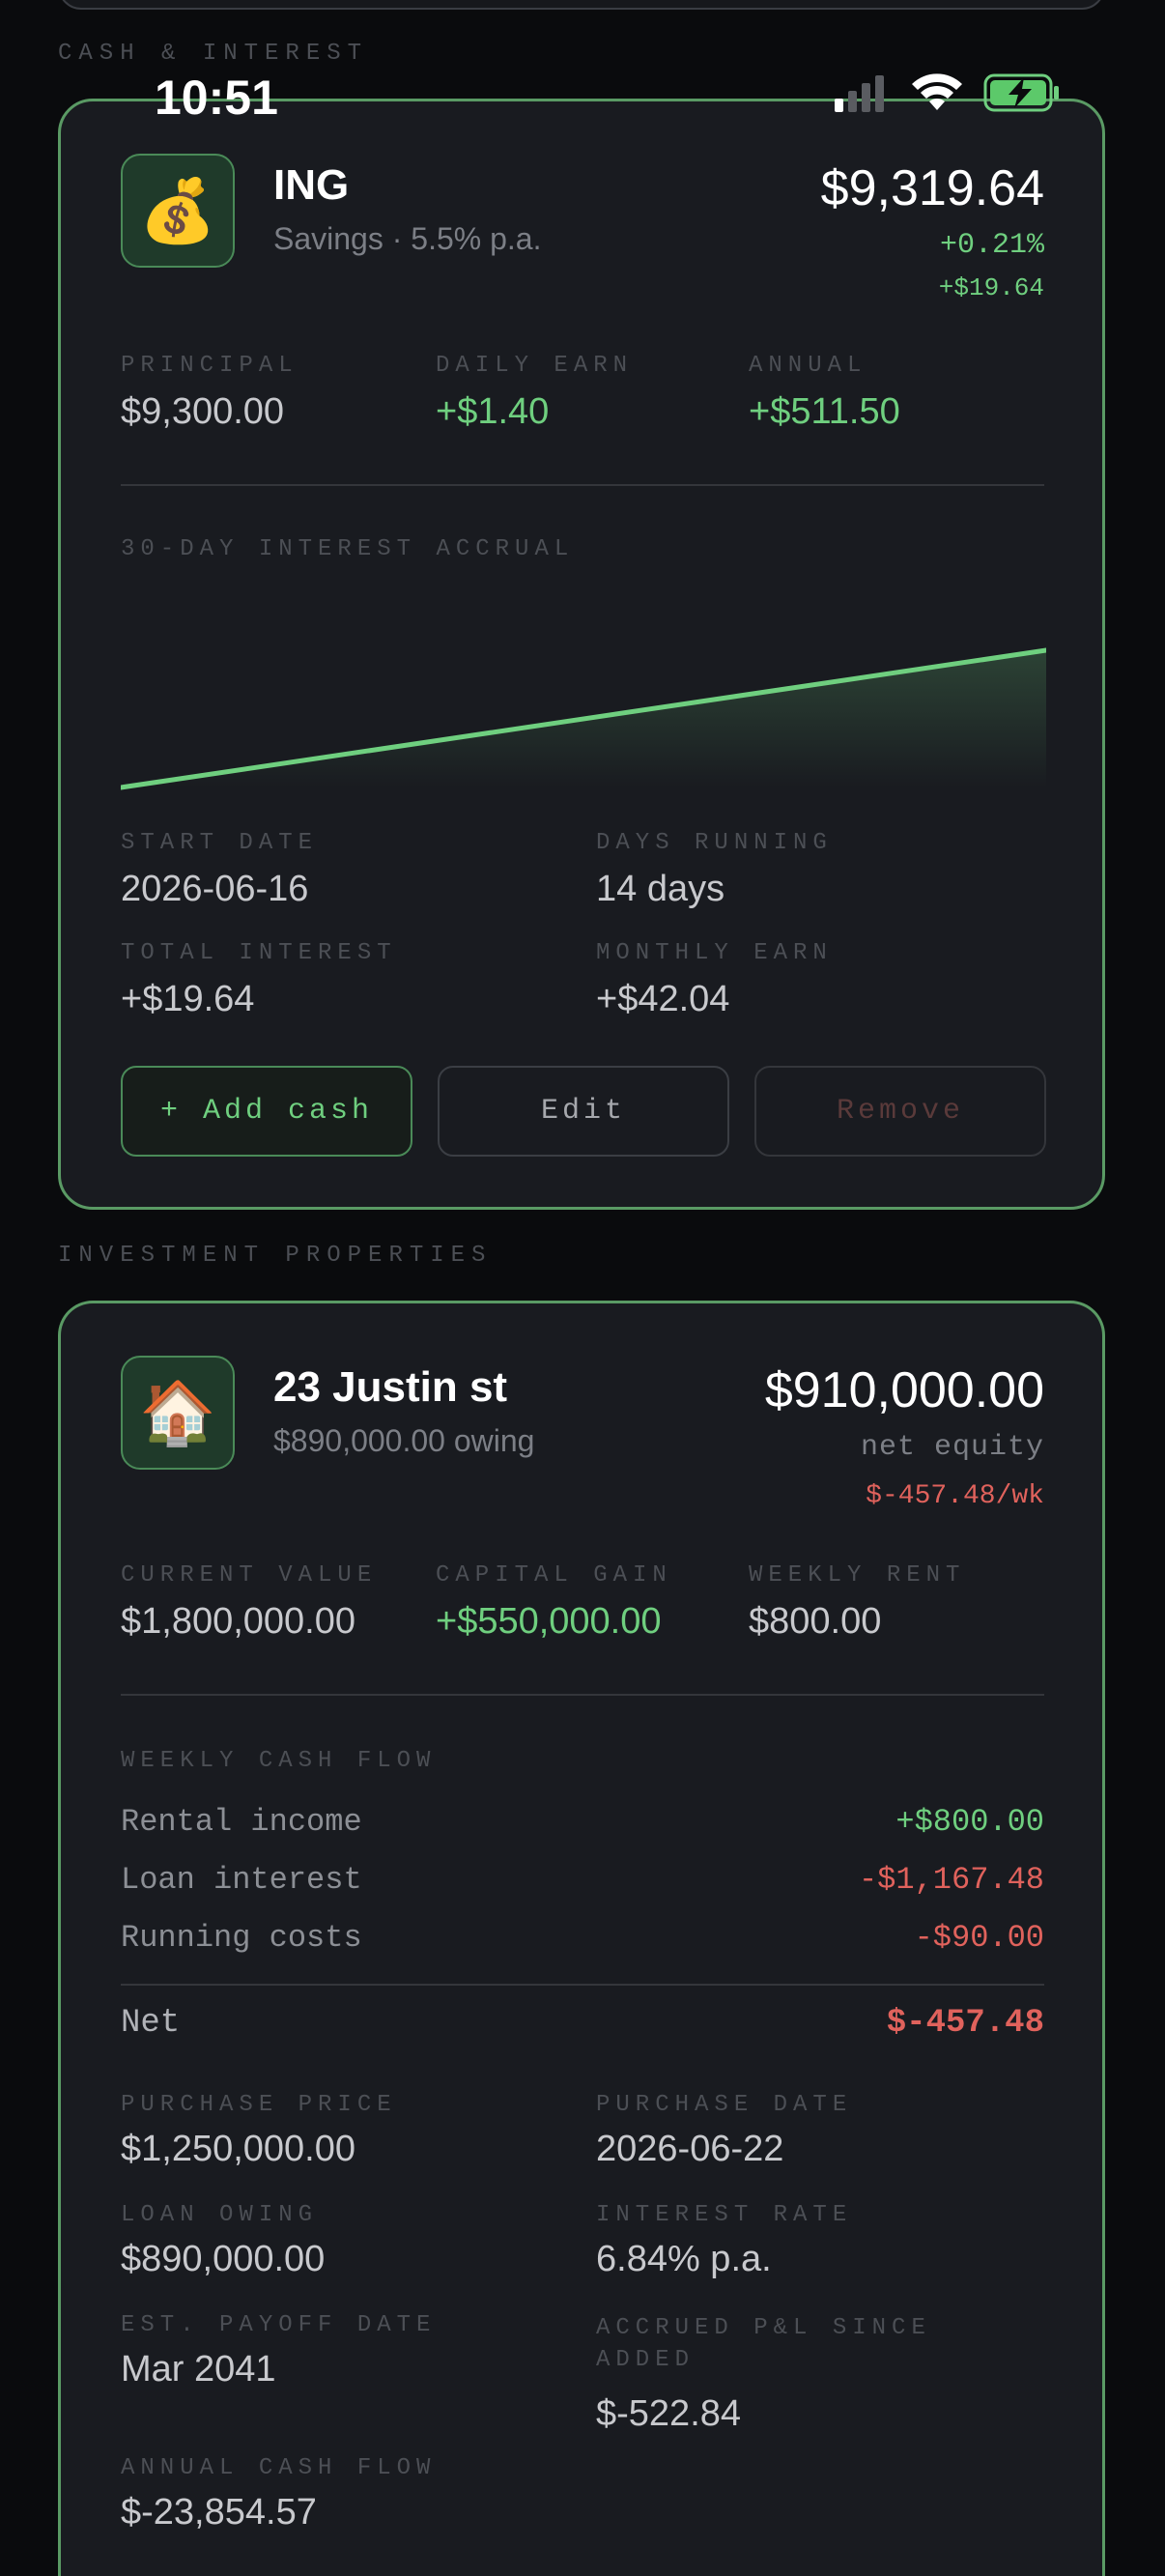 This screenshot has height=2576, width=1165. I want to click on status-icons, so click(947, 93).